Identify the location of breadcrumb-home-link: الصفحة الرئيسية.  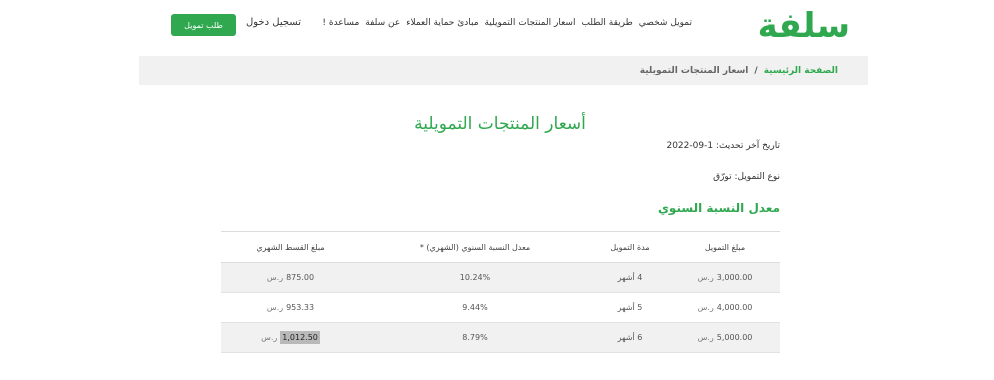
(801, 71).